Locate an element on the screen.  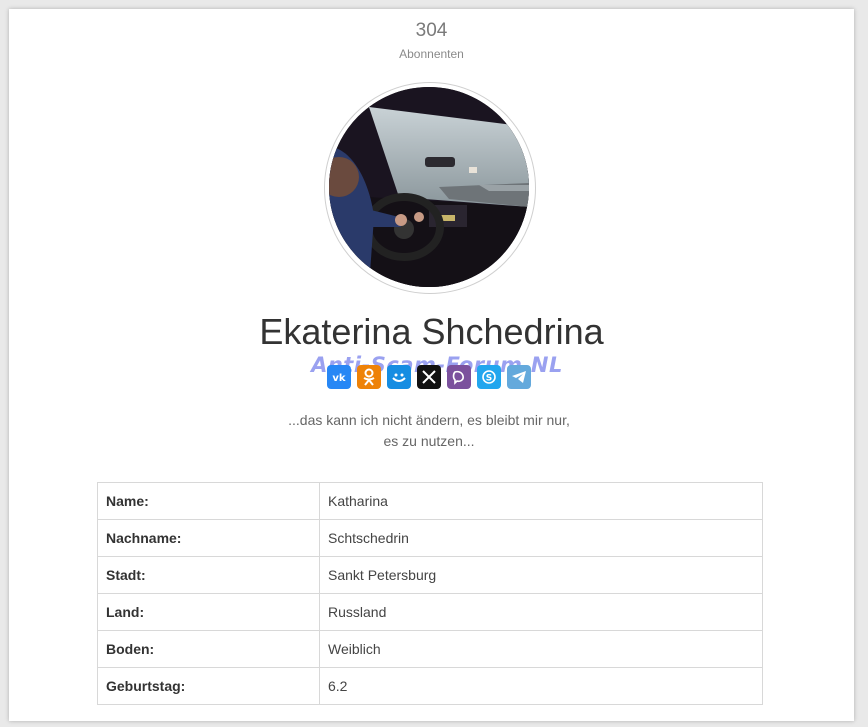
field-key: Name: is located at coordinates (208, 501).